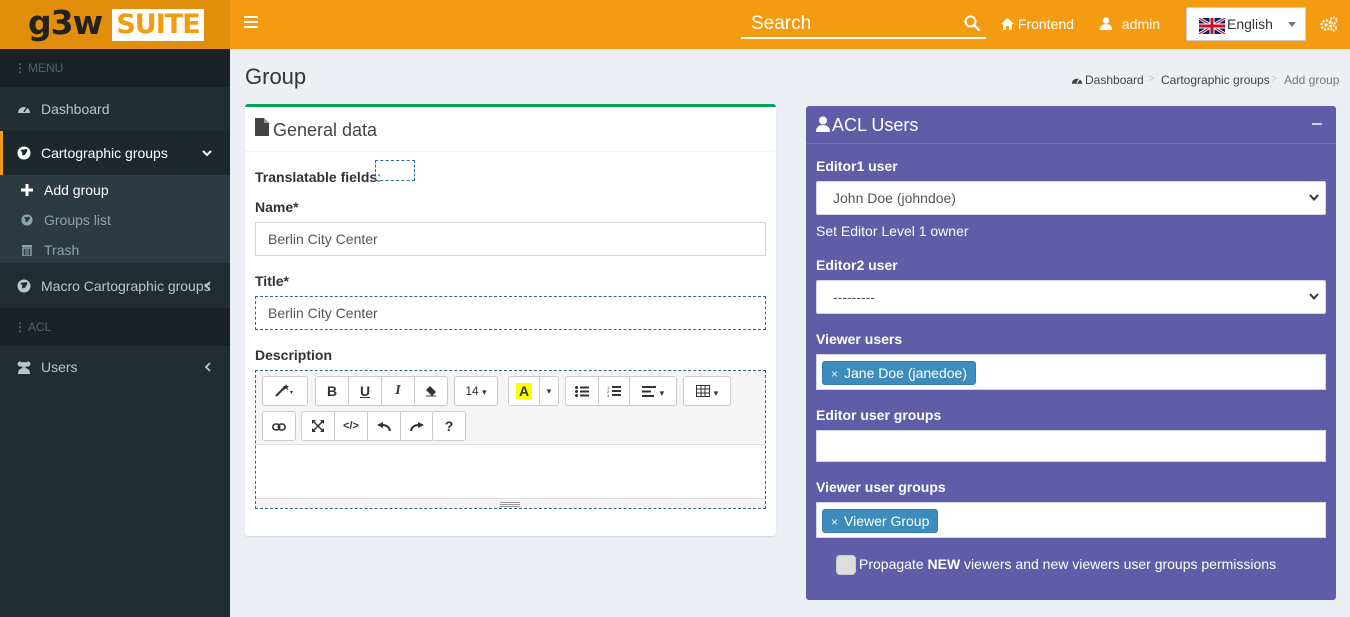 This screenshot has height=617, width=1350. What do you see at coordinates (675, 24) in the screenshot?
I see `top-navbar: g3w SUITE Frontend admin English` at bounding box center [675, 24].